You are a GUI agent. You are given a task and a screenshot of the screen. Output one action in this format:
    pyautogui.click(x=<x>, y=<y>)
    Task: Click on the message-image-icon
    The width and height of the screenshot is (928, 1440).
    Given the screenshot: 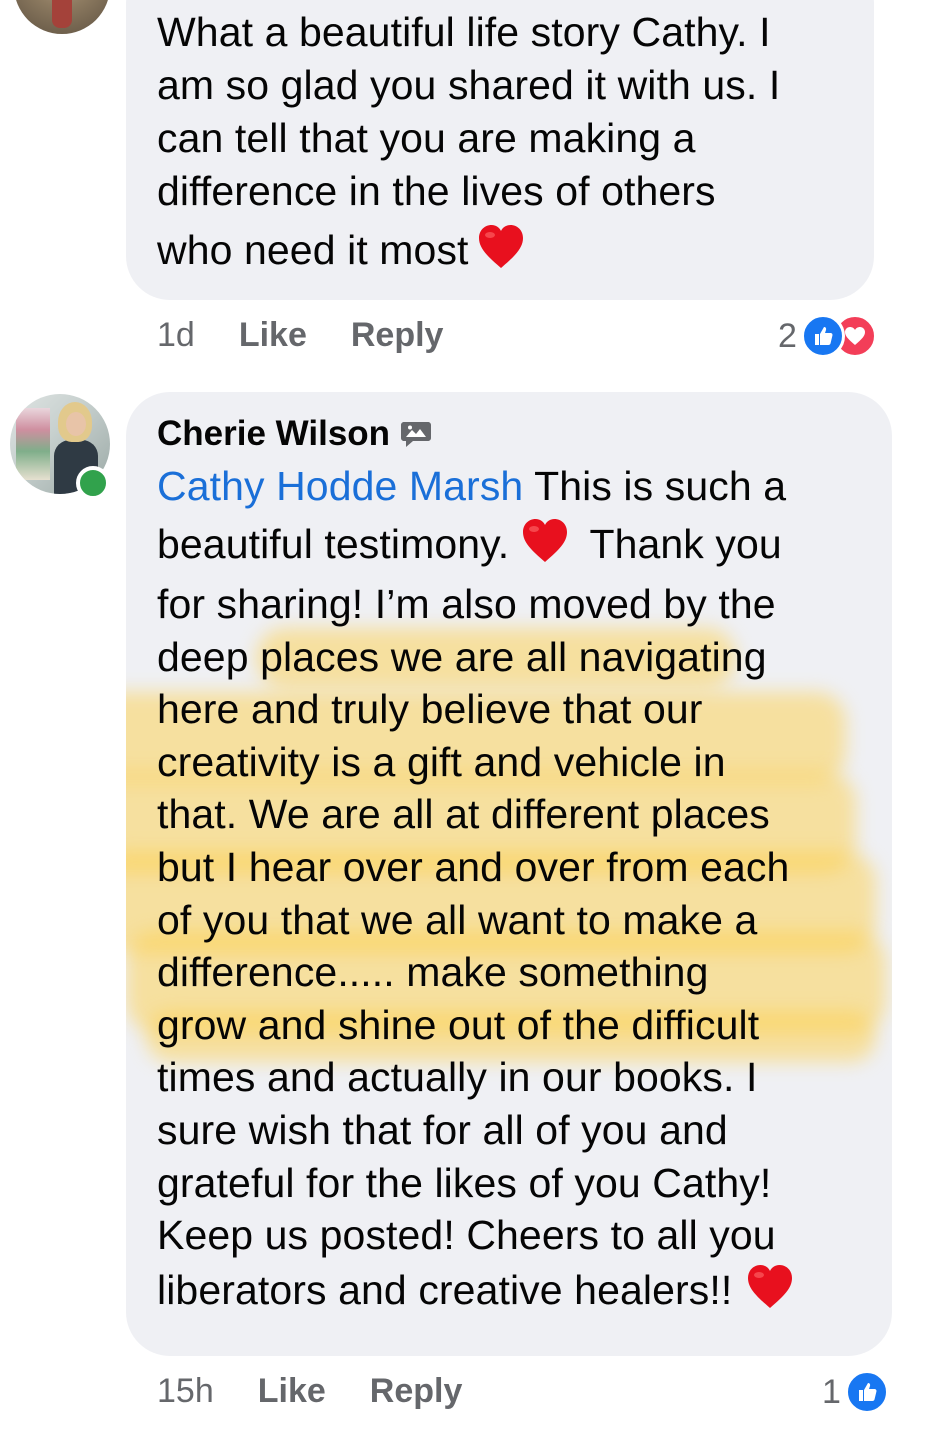 What is the action you would take?
    pyautogui.click(x=416, y=434)
    